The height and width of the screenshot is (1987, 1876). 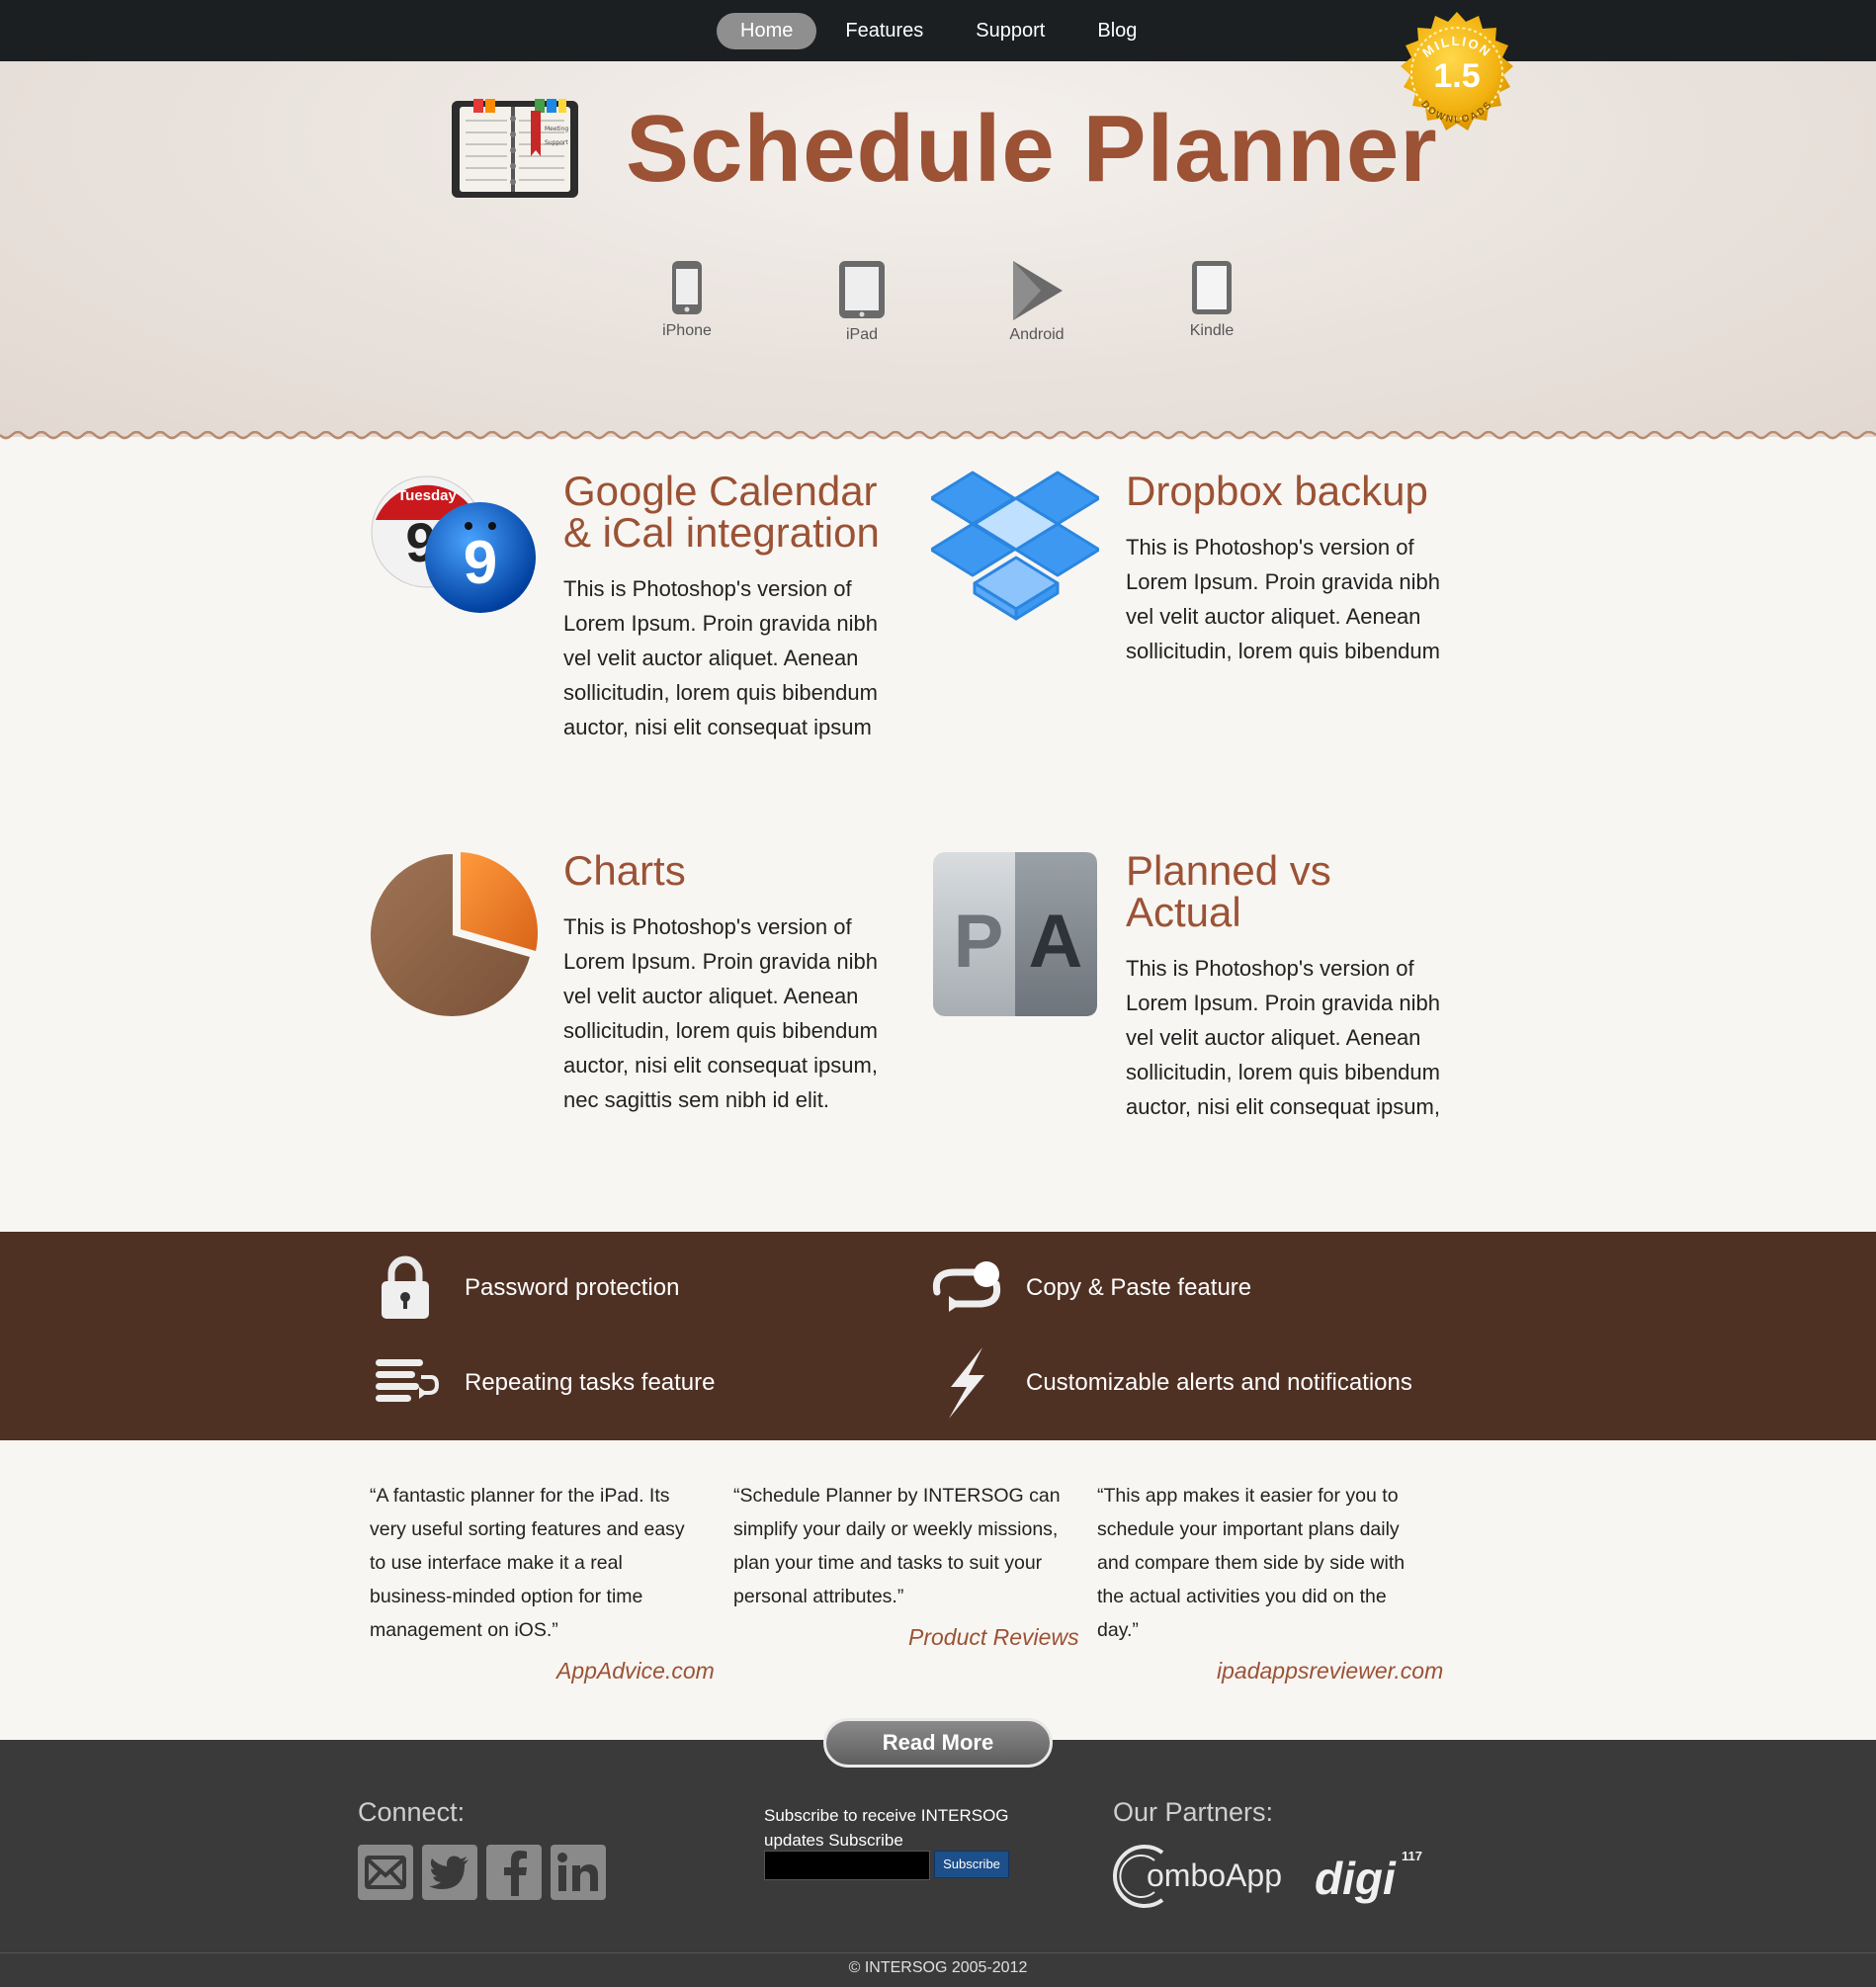 What do you see at coordinates (481, 563) in the screenshot?
I see `calendar-front-date: 9` at bounding box center [481, 563].